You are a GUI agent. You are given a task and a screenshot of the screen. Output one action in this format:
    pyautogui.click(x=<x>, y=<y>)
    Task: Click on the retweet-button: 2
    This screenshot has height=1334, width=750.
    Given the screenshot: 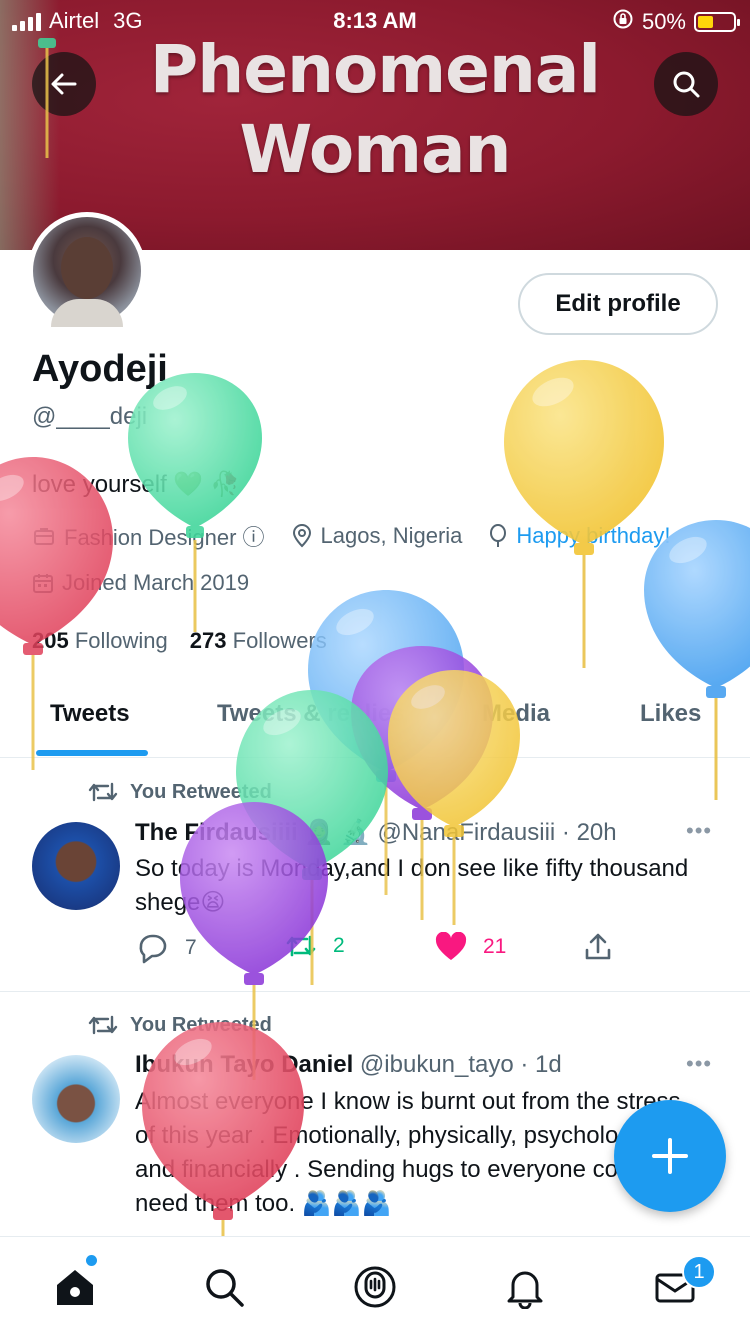 What is the action you would take?
    pyautogui.click(x=315, y=946)
    